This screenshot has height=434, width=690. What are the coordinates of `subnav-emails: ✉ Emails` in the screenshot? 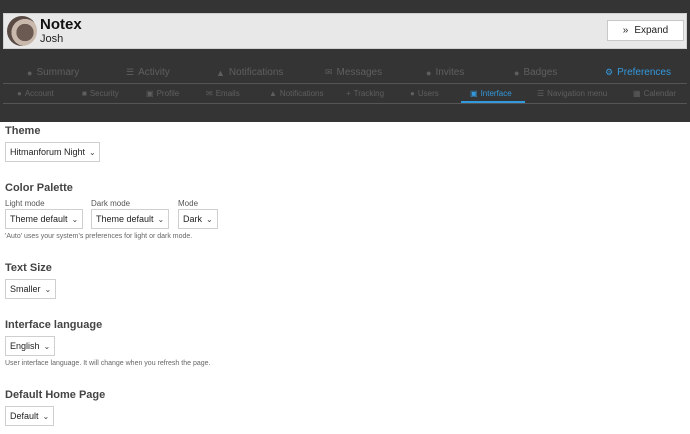 It's located at (223, 93).